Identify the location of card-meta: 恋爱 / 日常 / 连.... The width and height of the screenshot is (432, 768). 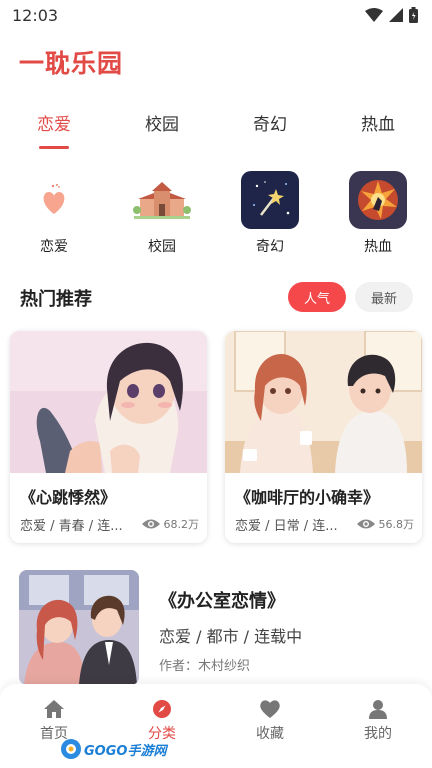
(286, 526).